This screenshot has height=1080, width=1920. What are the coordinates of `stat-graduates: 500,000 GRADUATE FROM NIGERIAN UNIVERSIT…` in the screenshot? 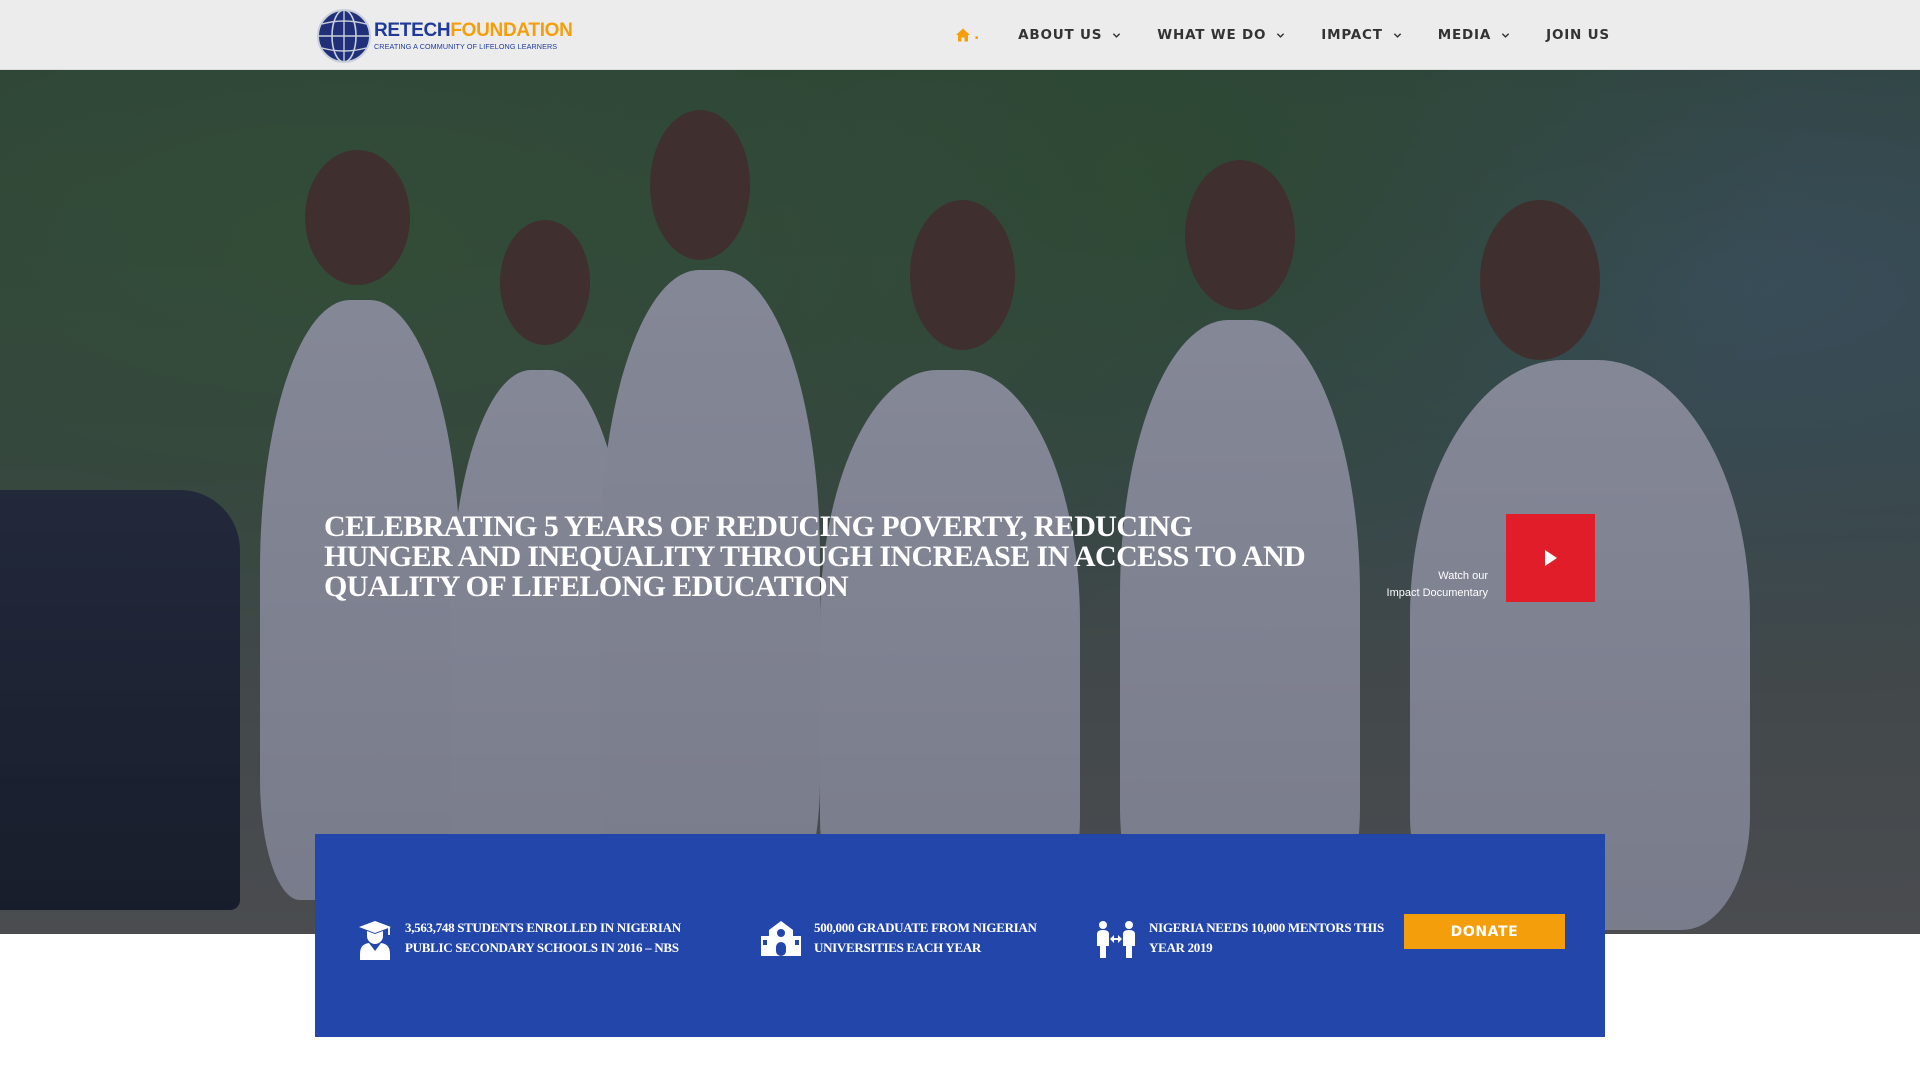 It's located at (910, 939).